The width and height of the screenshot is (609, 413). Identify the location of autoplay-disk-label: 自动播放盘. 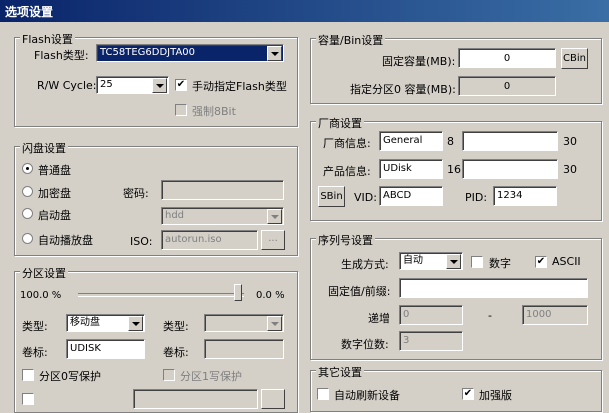
(65, 240).